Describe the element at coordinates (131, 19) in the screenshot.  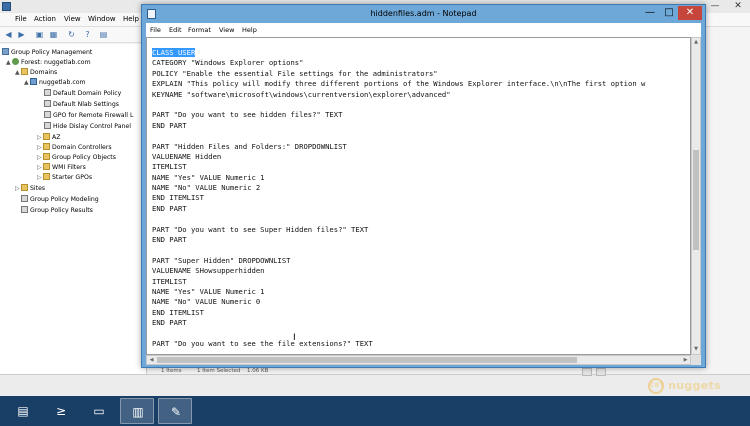
I see `mmc-menu-help: Help` at that location.